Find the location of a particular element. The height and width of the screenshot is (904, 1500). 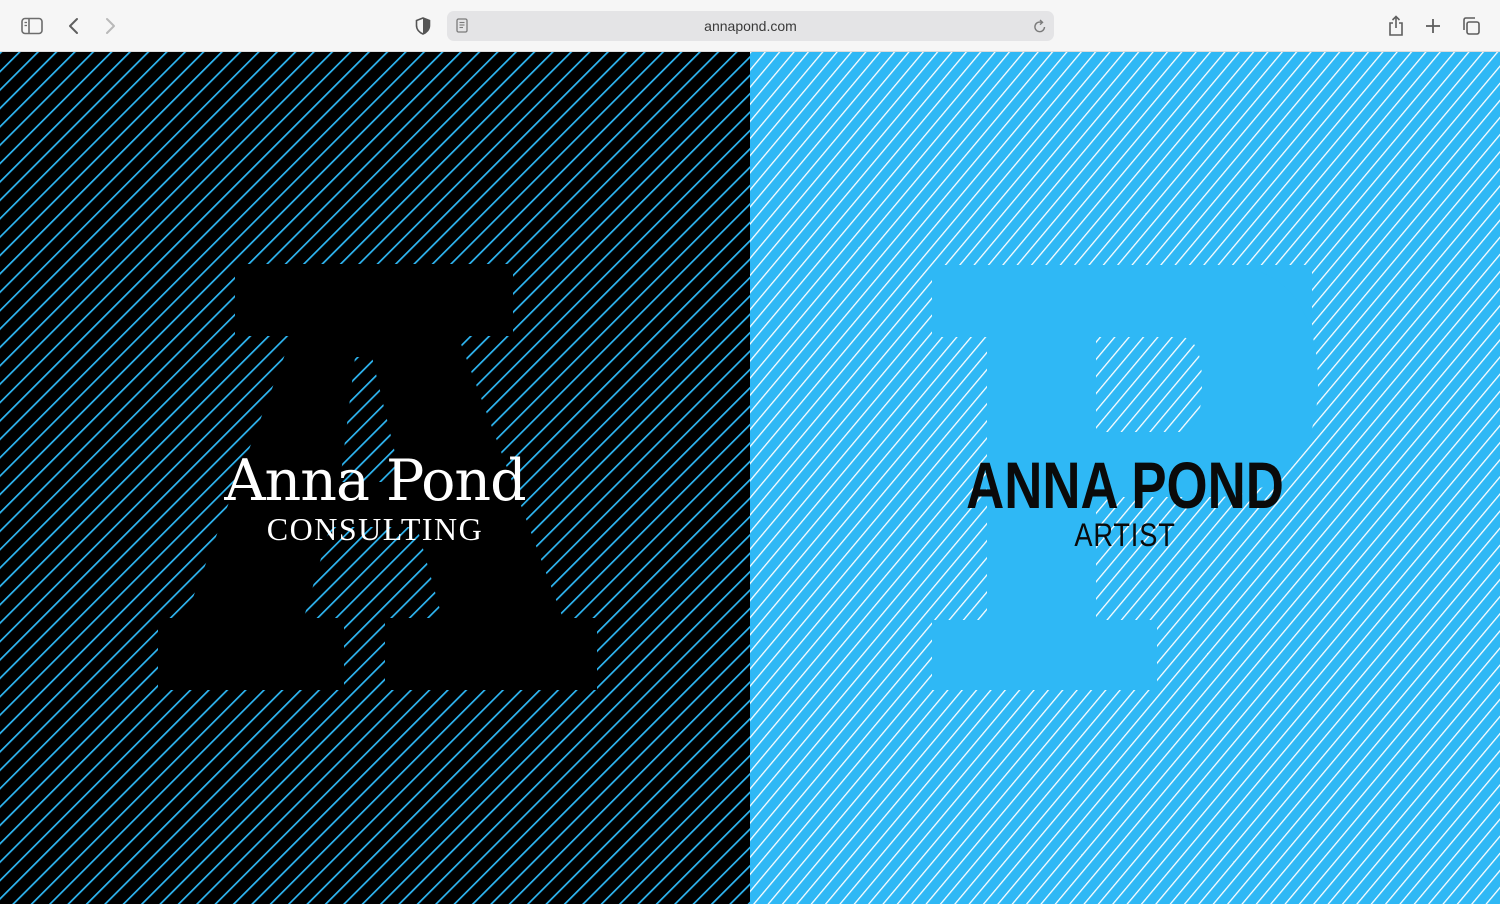

sidebar-icon is located at coordinates (32, 26).